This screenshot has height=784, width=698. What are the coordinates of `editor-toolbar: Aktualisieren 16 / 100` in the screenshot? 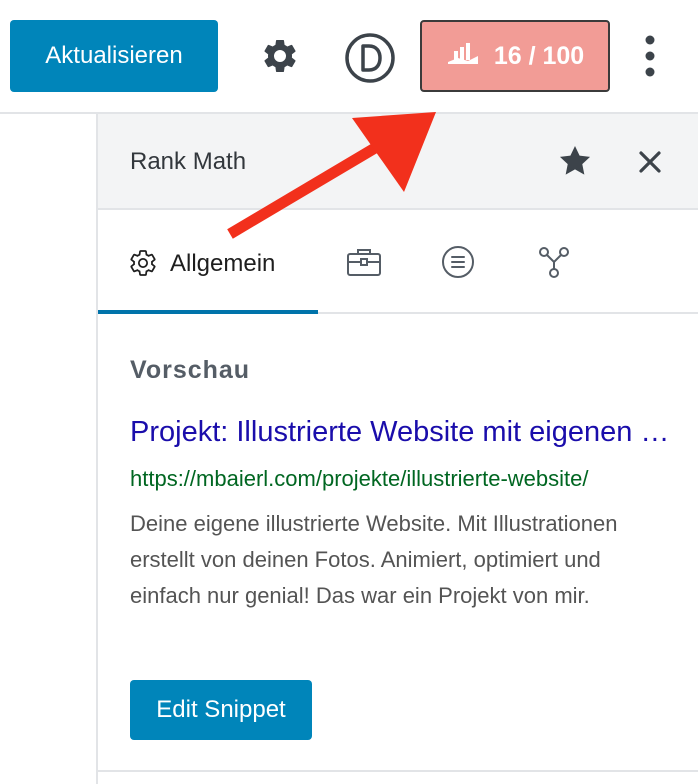 It's located at (349, 57).